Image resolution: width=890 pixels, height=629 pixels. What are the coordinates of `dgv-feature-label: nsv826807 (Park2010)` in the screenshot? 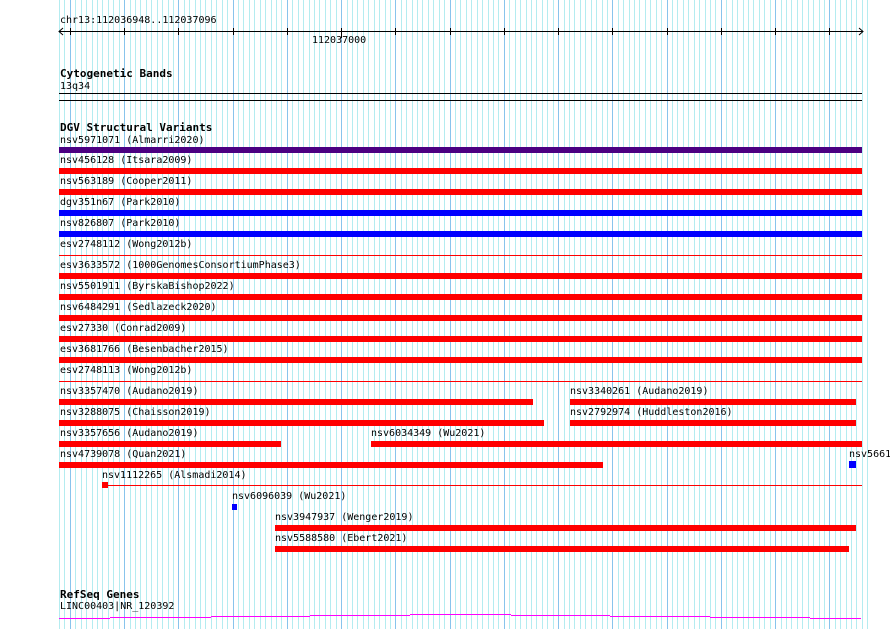 It's located at (120, 223).